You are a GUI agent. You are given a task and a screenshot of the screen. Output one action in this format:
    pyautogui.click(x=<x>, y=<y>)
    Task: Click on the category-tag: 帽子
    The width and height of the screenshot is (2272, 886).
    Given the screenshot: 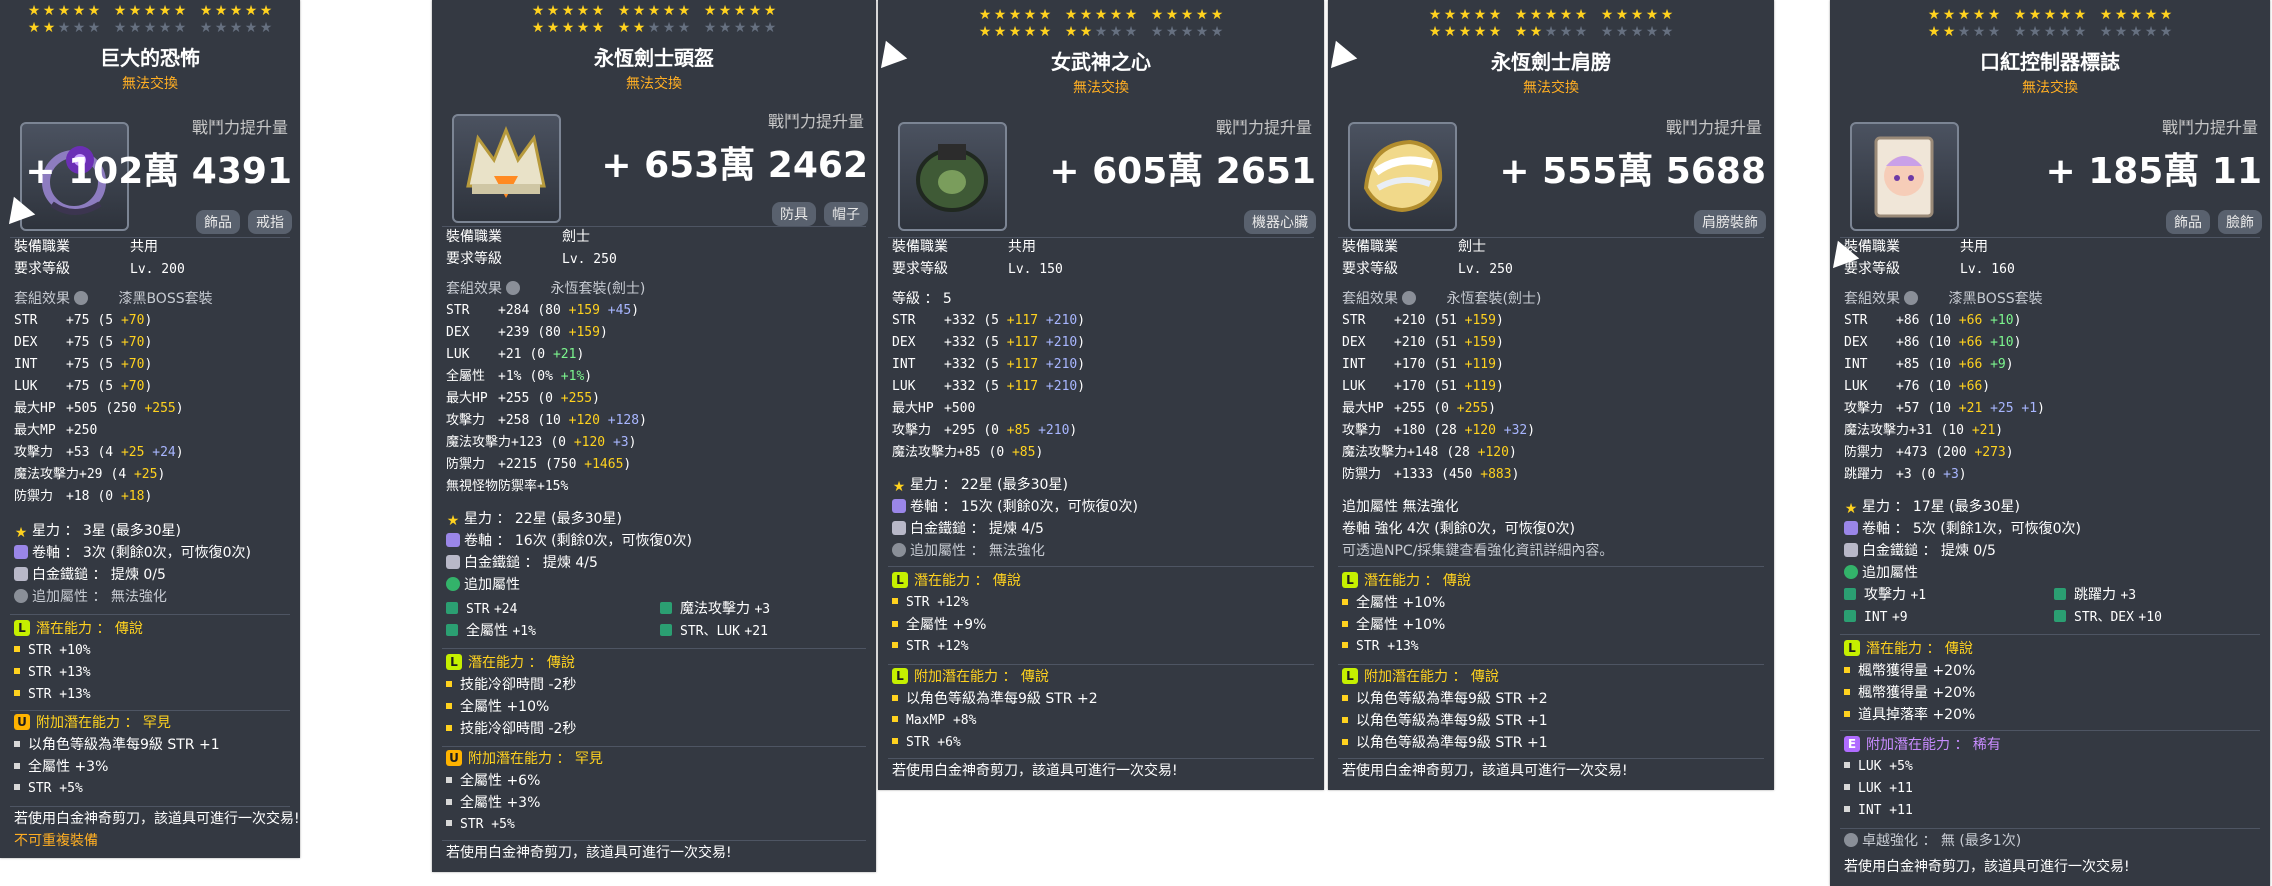 What is the action you would take?
    pyautogui.click(x=846, y=214)
    